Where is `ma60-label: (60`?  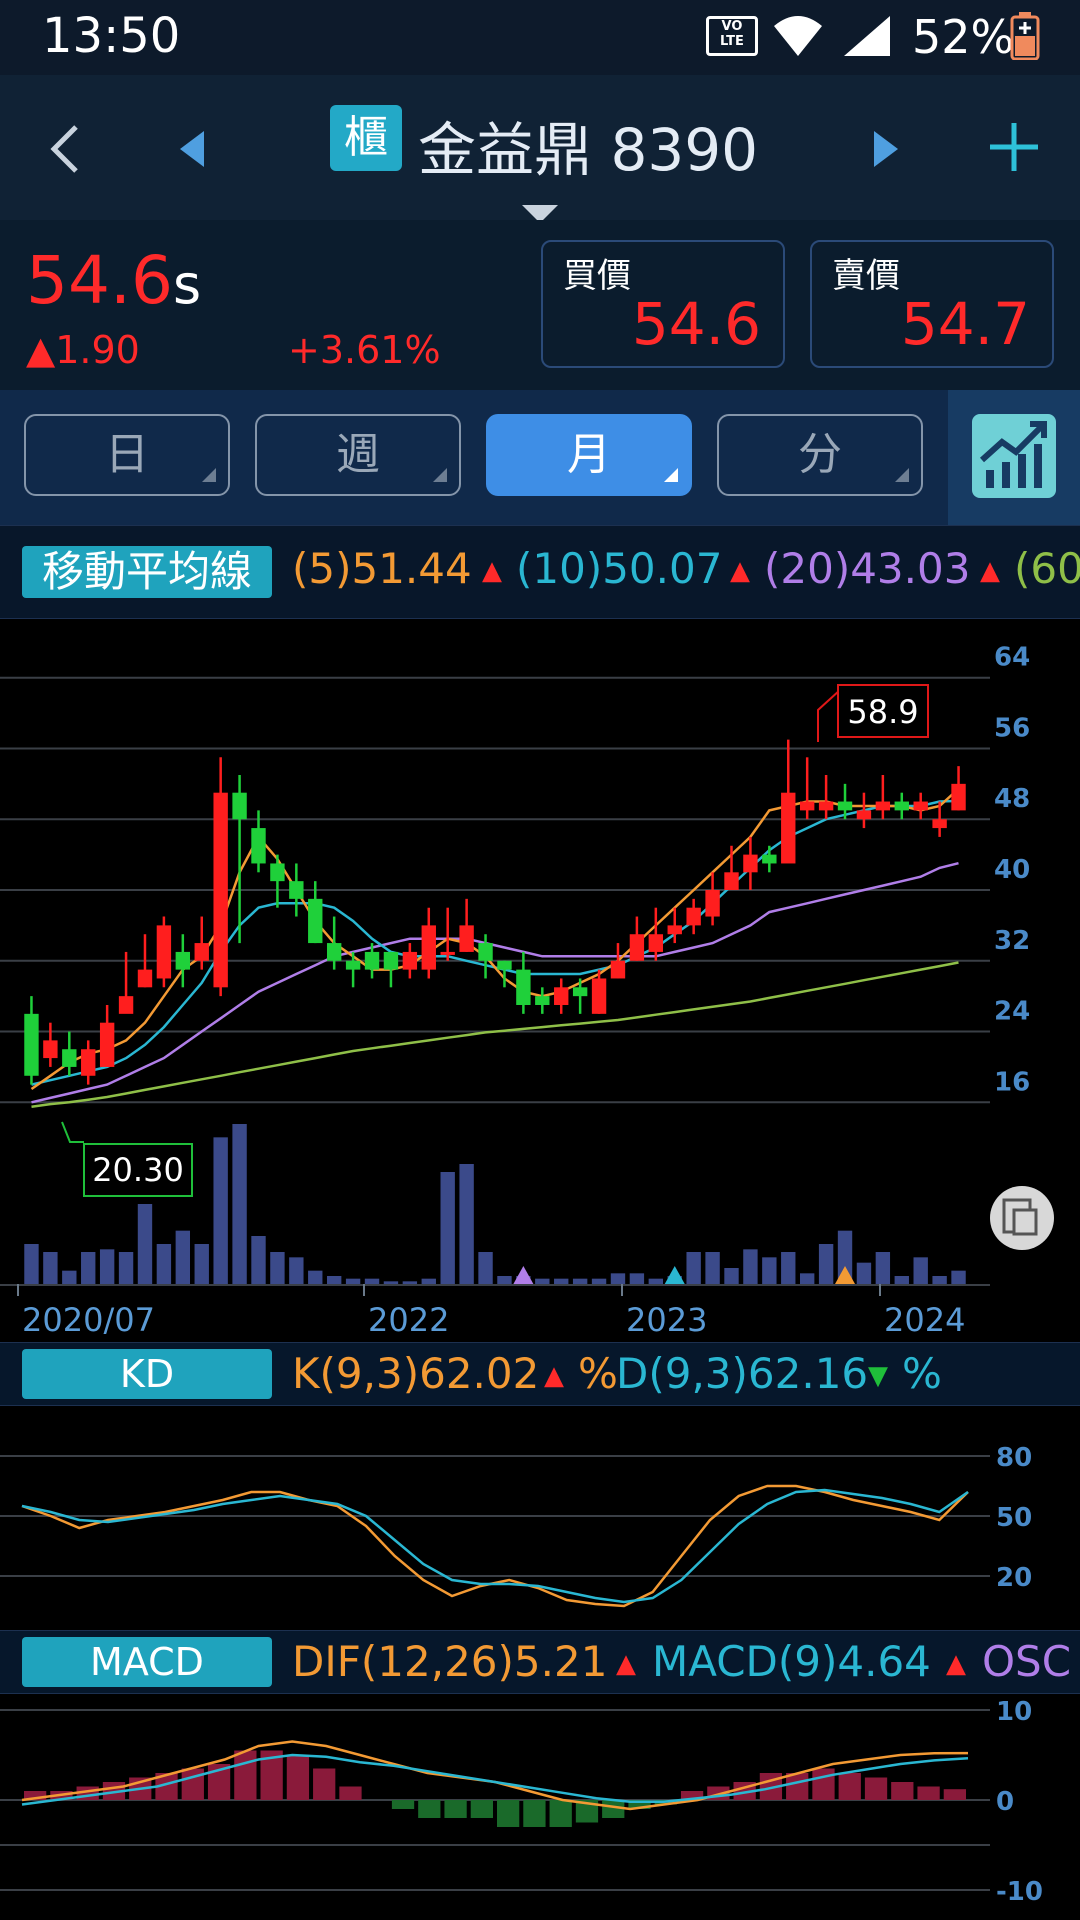 ma60-label: (60 is located at coordinates (1047, 568).